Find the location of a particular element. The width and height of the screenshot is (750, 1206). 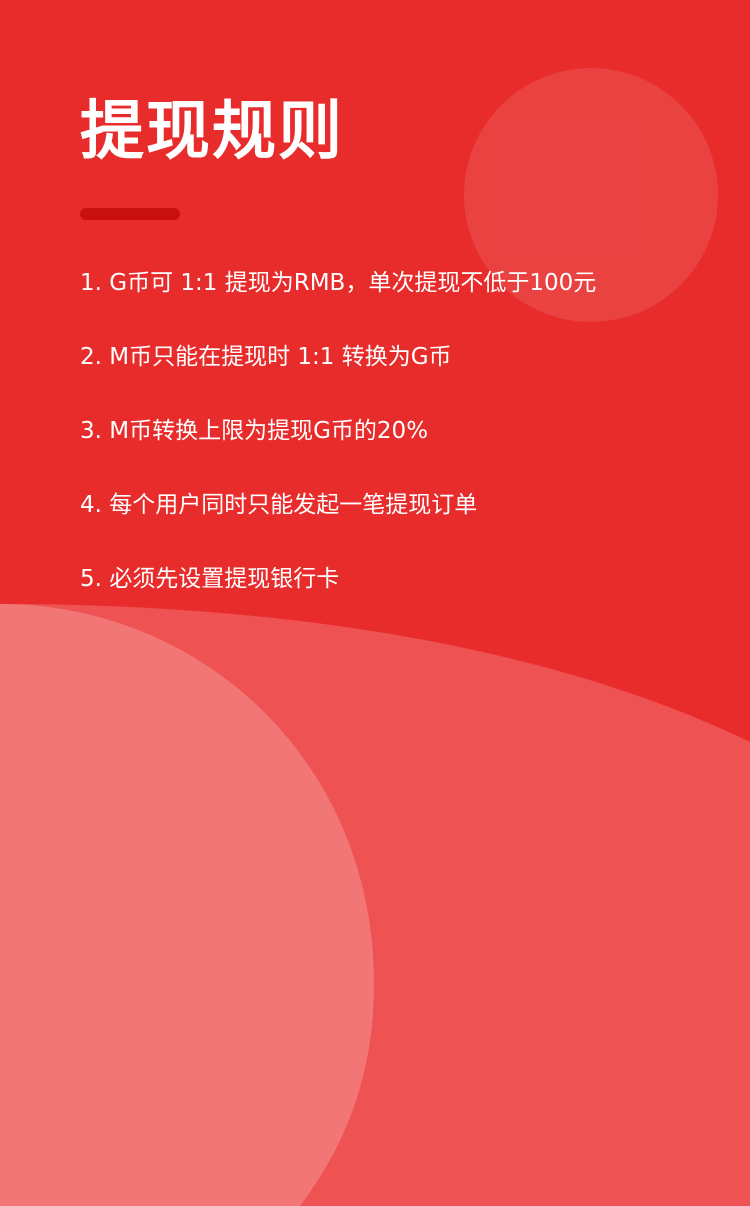

rule-text: 1. G币可 1:1 提现为RMB，单次提现不低于100元 is located at coordinates (338, 283).